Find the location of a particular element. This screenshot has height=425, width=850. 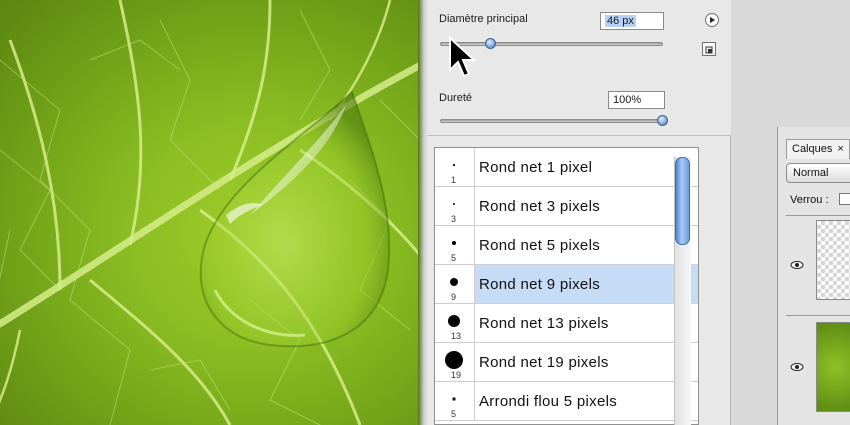

brush-name-label: Rond net 13 pixels is located at coordinates (544, 323).